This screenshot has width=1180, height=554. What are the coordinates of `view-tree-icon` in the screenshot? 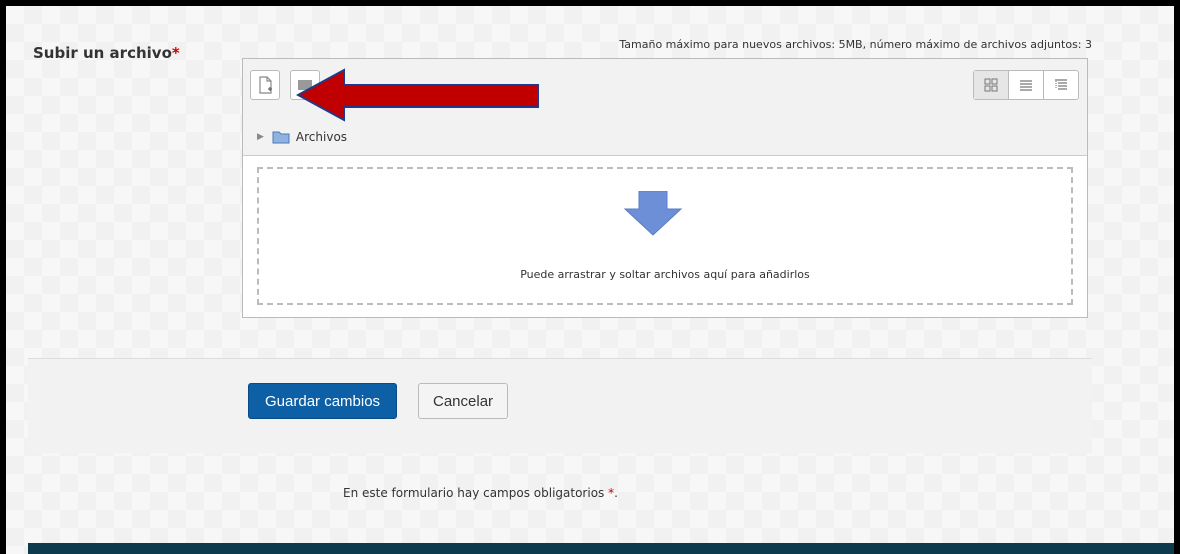 It's located at (1061, 84).